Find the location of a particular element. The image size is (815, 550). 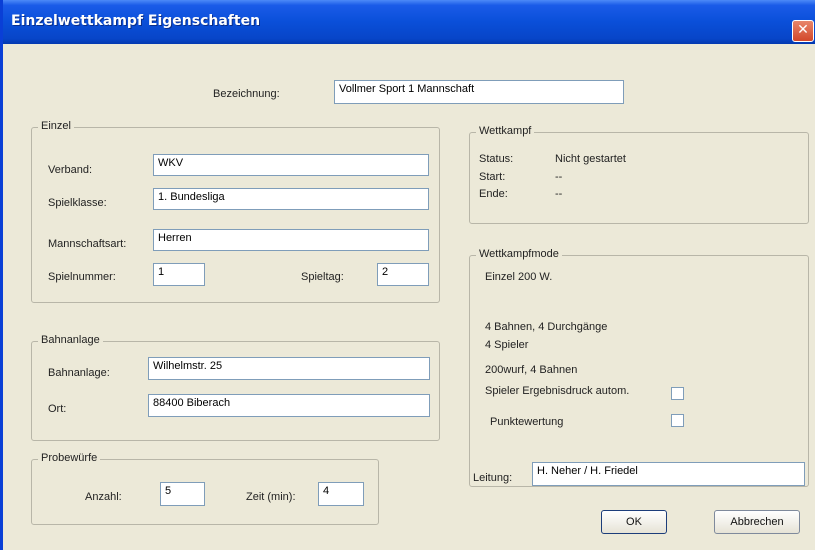

mannschaftsart-field: Herren is located at coordinates (291, 240).